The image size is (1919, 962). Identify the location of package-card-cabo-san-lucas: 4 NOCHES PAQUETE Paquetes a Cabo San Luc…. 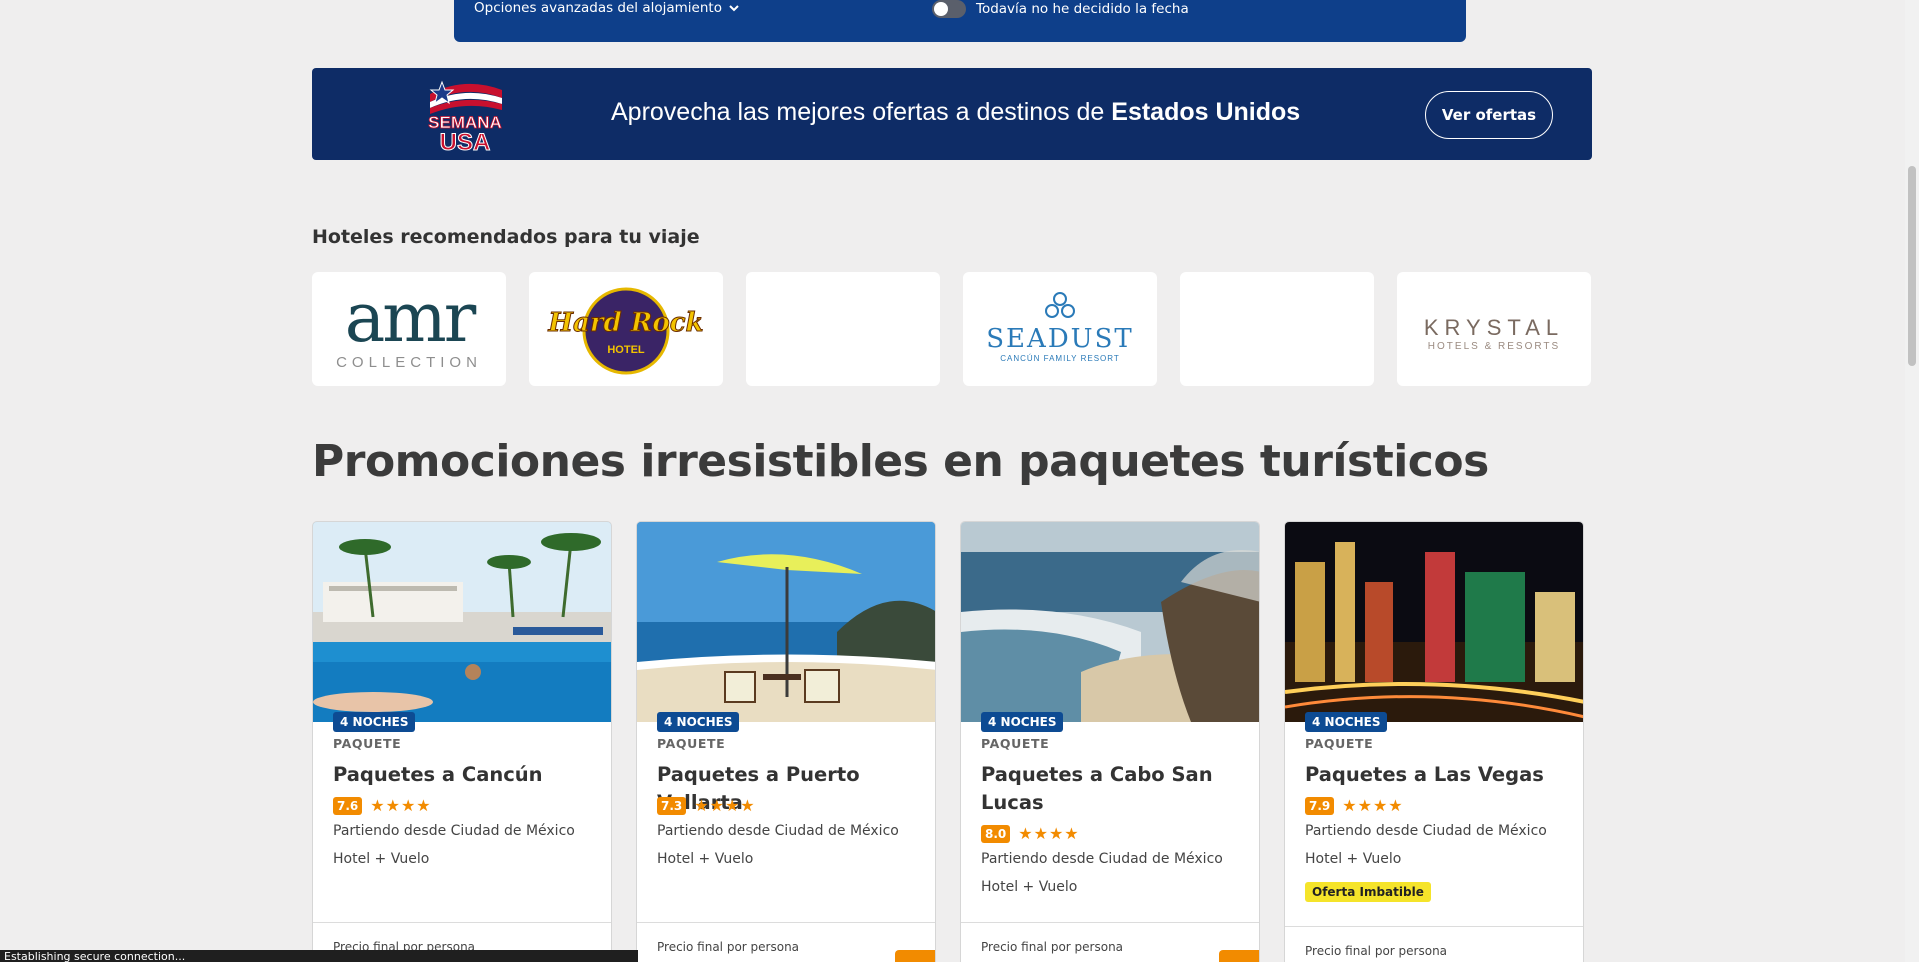
(1110, 741).